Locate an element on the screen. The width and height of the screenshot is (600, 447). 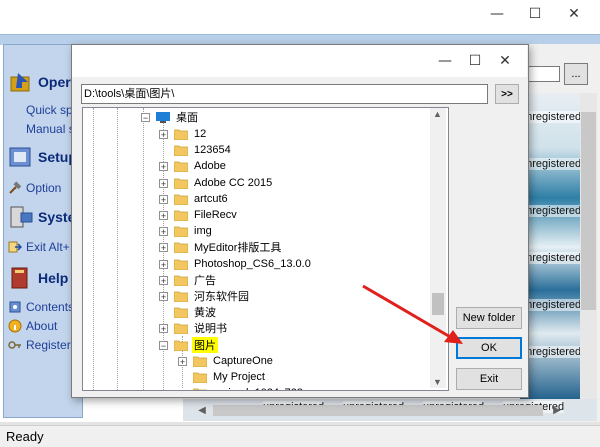
sidebar-link-manual: Manual s is located at coordinates (50, 129).